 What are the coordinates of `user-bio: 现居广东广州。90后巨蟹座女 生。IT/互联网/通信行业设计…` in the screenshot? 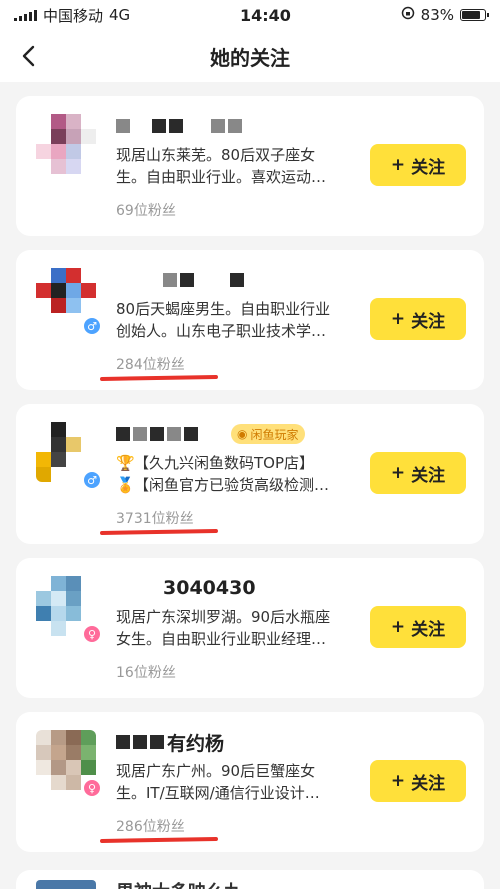 It's located at (218, 782).